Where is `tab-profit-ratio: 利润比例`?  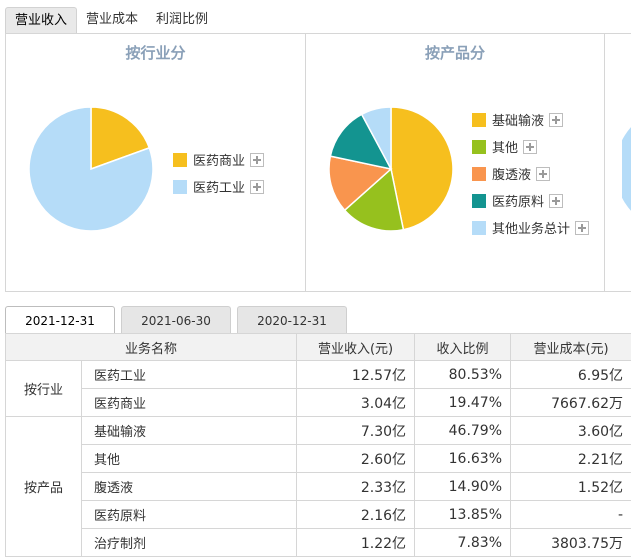
tab-profit-ratio: 利润比例 is located at coordinates (182, 20).